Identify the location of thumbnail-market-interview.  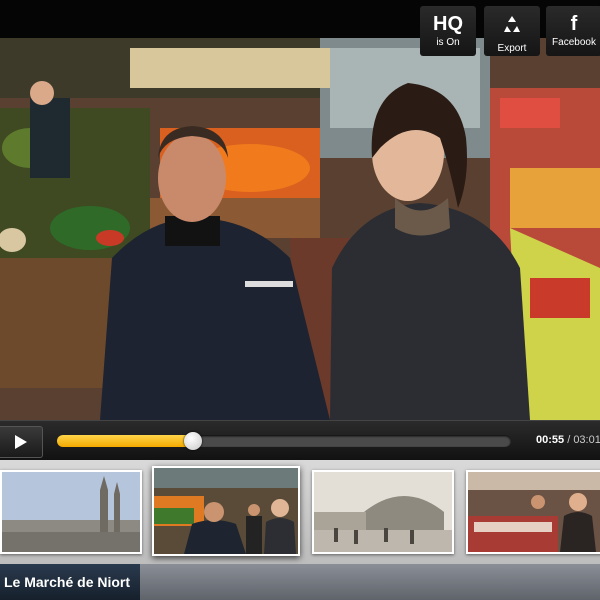
(226, 511).